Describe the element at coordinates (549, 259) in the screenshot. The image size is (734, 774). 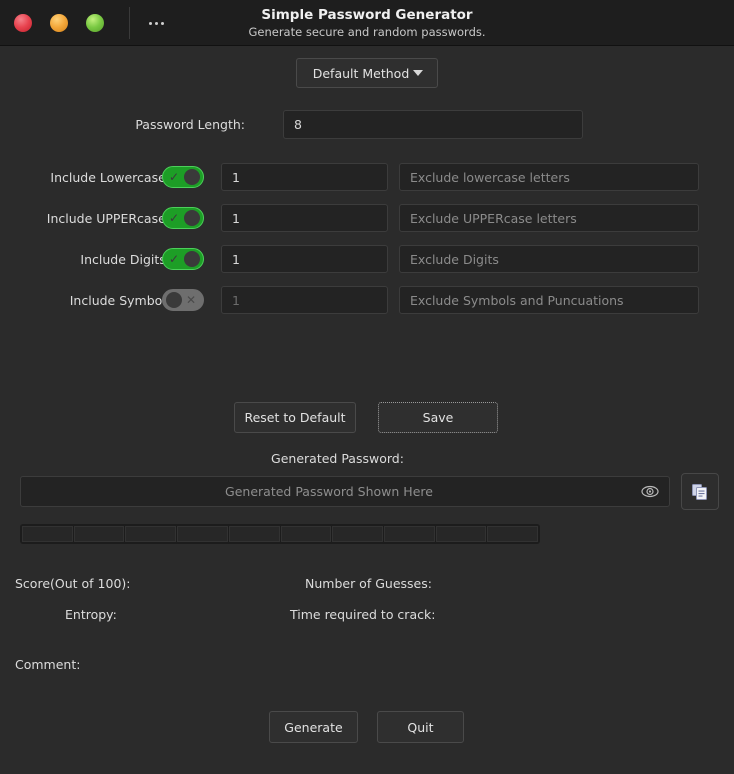
I see `exclude-digits-input` at that location.